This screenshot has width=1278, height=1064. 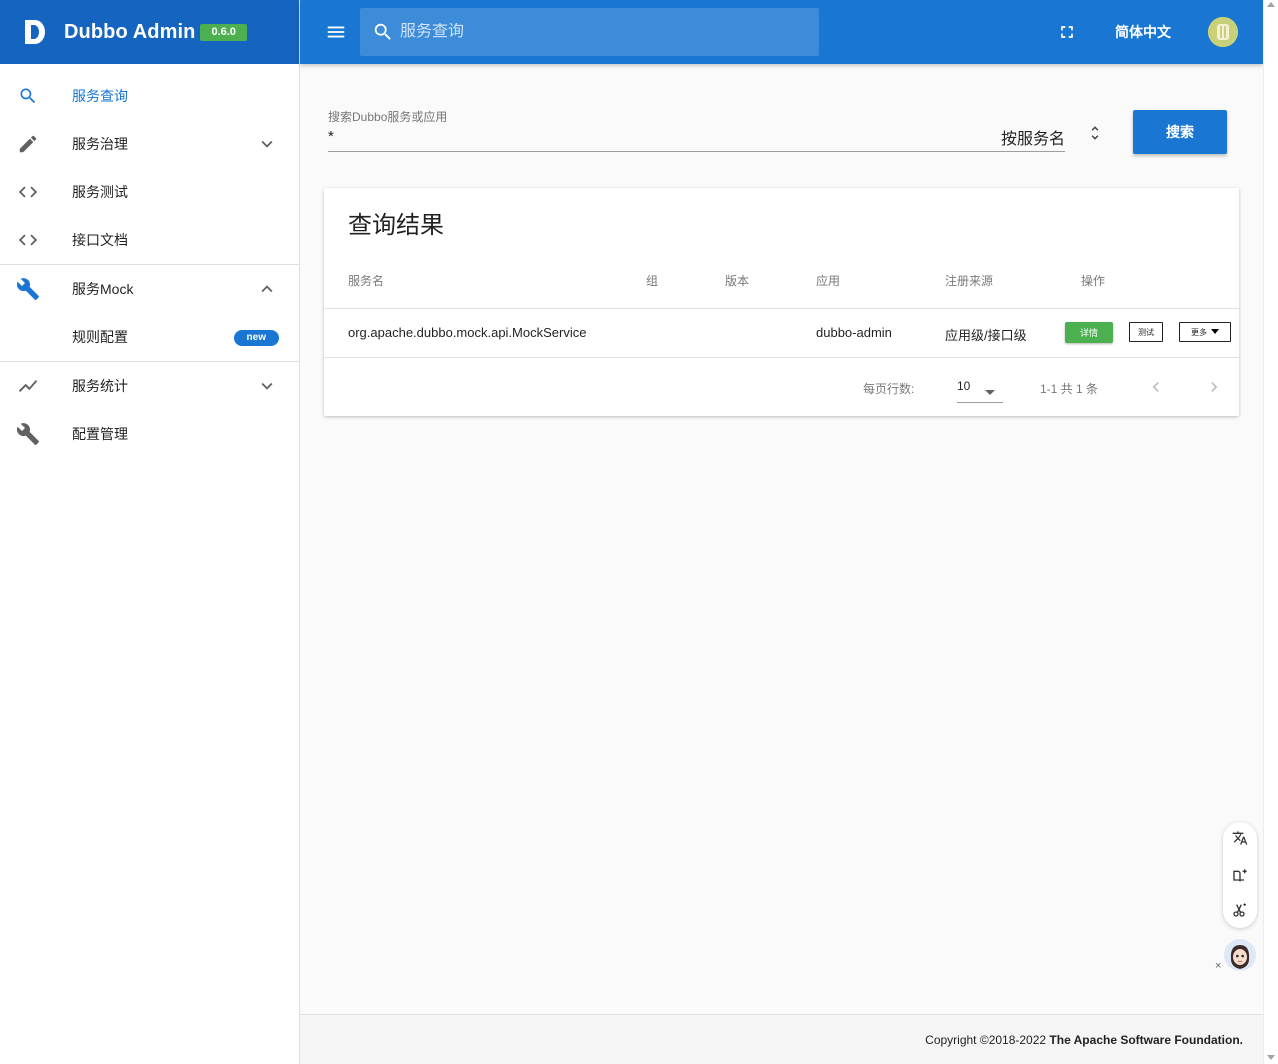 I want to click on sidebar-item-label: 服务测试, so click(x=100, y=192).